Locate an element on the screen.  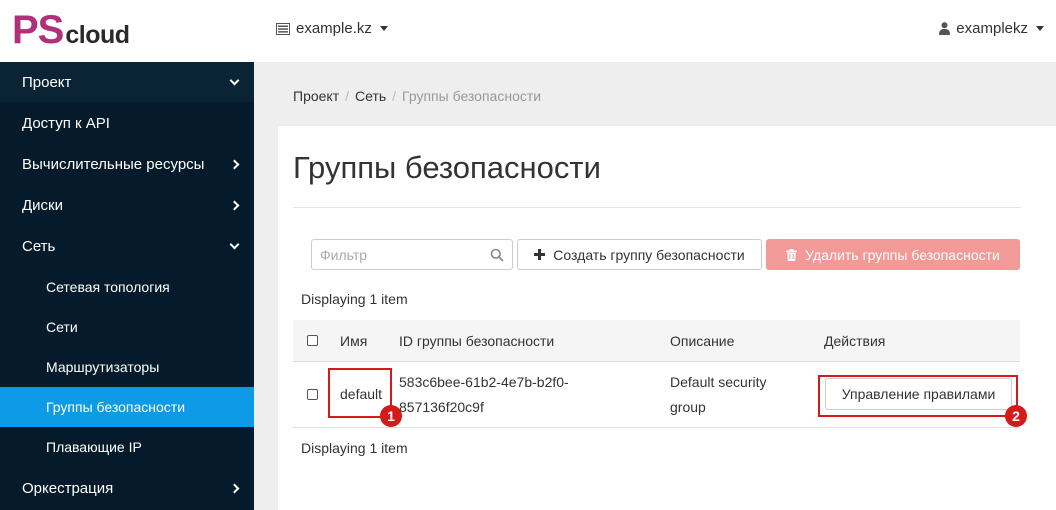
delete-security-groups-button: Удалить группы безопасности is located at coordinates (893, 254).